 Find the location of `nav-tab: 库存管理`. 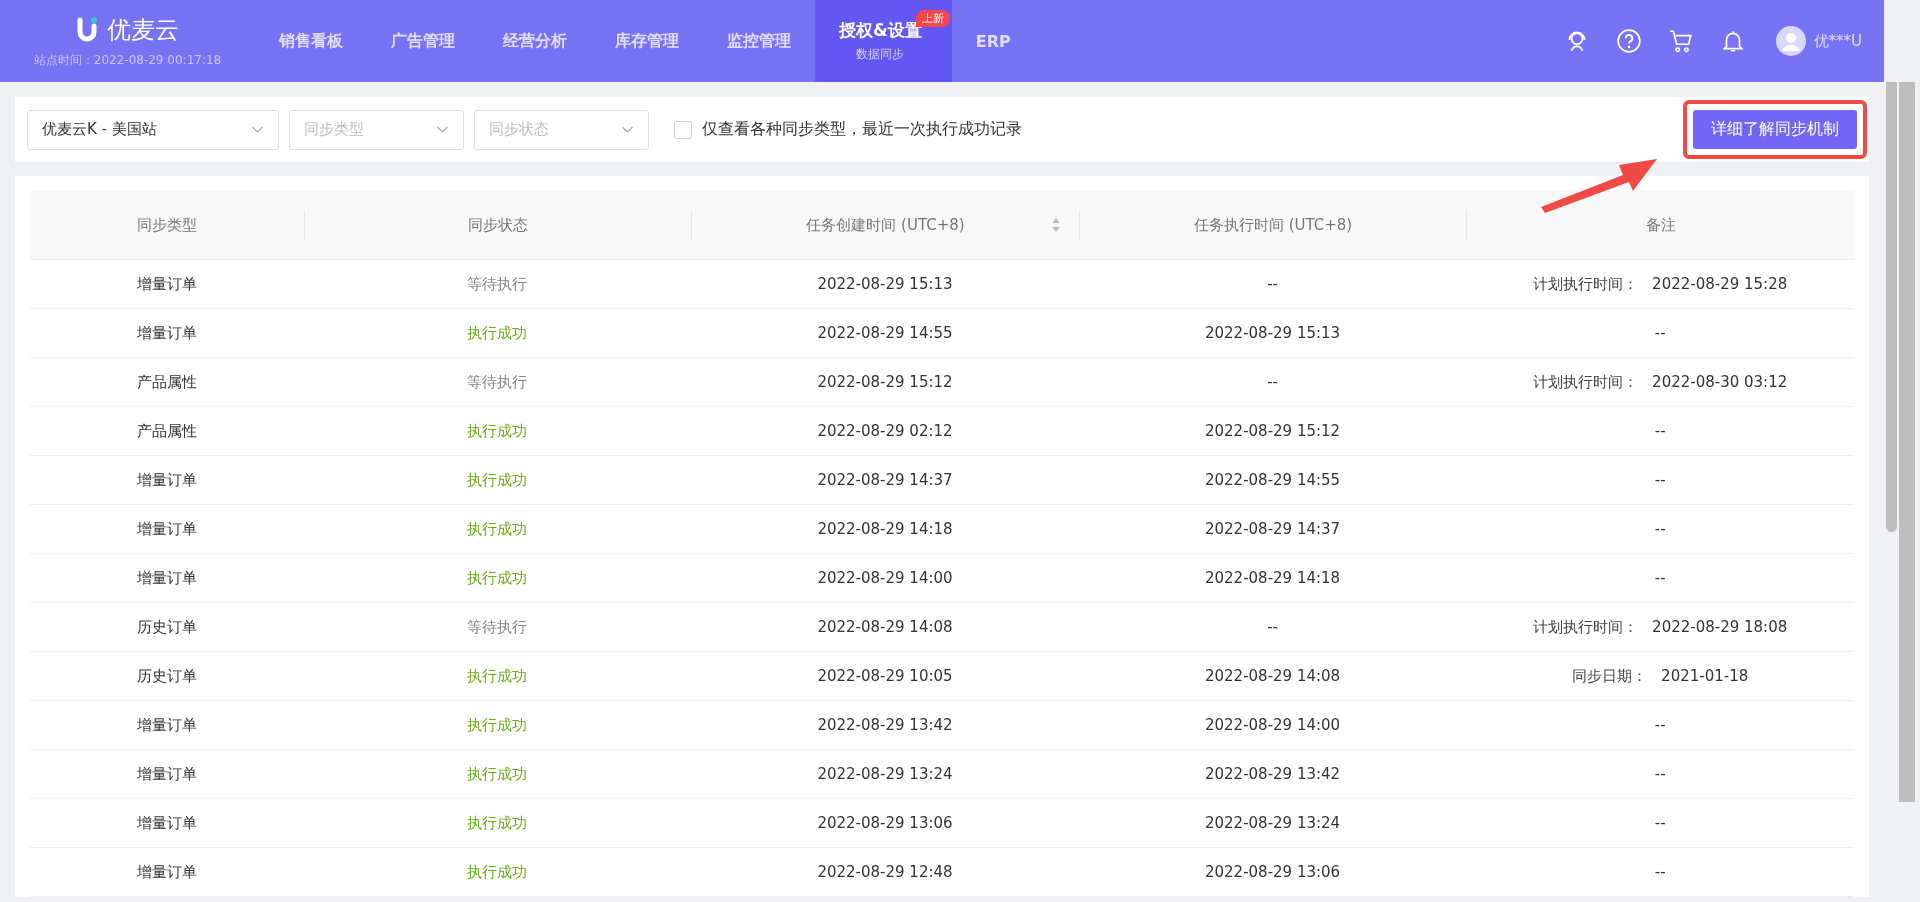

nav-tab: 库存管理 is located at coordinates (647, 41).